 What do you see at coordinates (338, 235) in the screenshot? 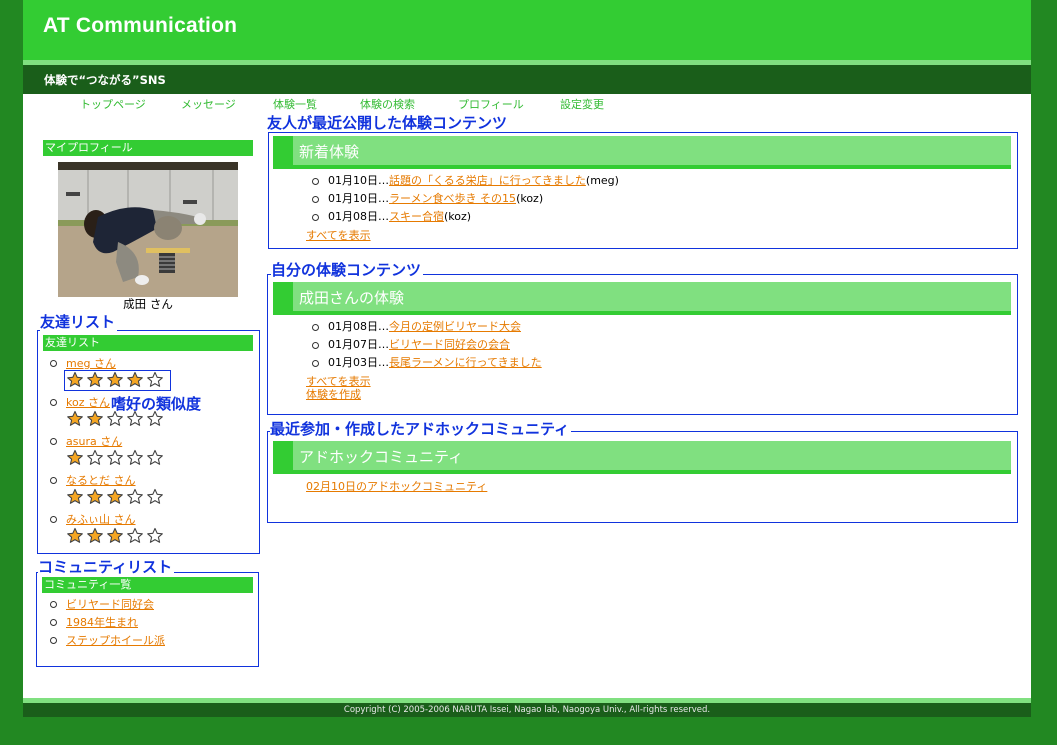
I see `show-all-link: すべてを表示` at bounding box center [338, 235].